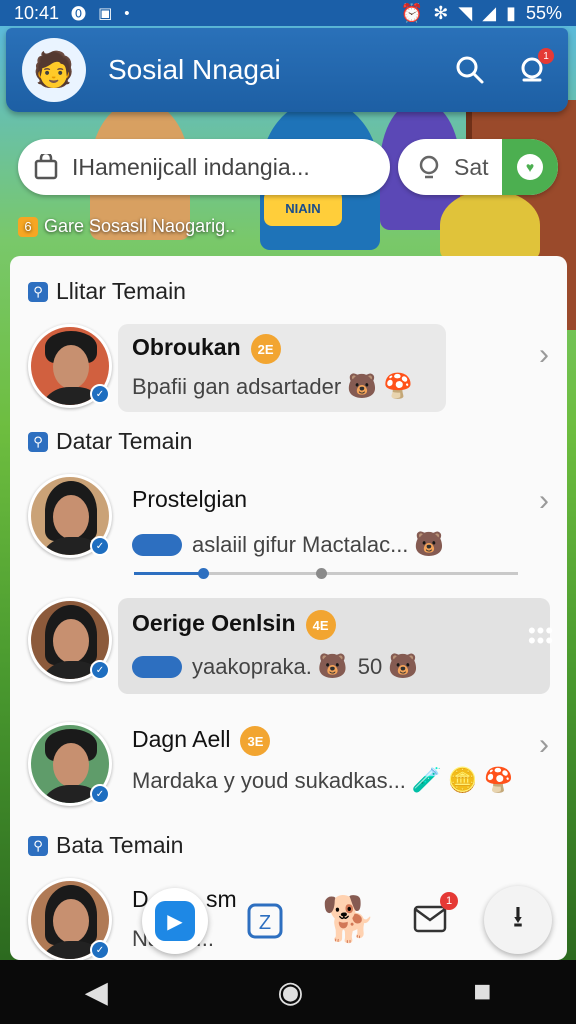 The image size is (576, 1024). What do you see at coordinates (206, 349) in the screenshot?
I see `friend-name: Obroukan 2E` at bounding box center [206, 349].